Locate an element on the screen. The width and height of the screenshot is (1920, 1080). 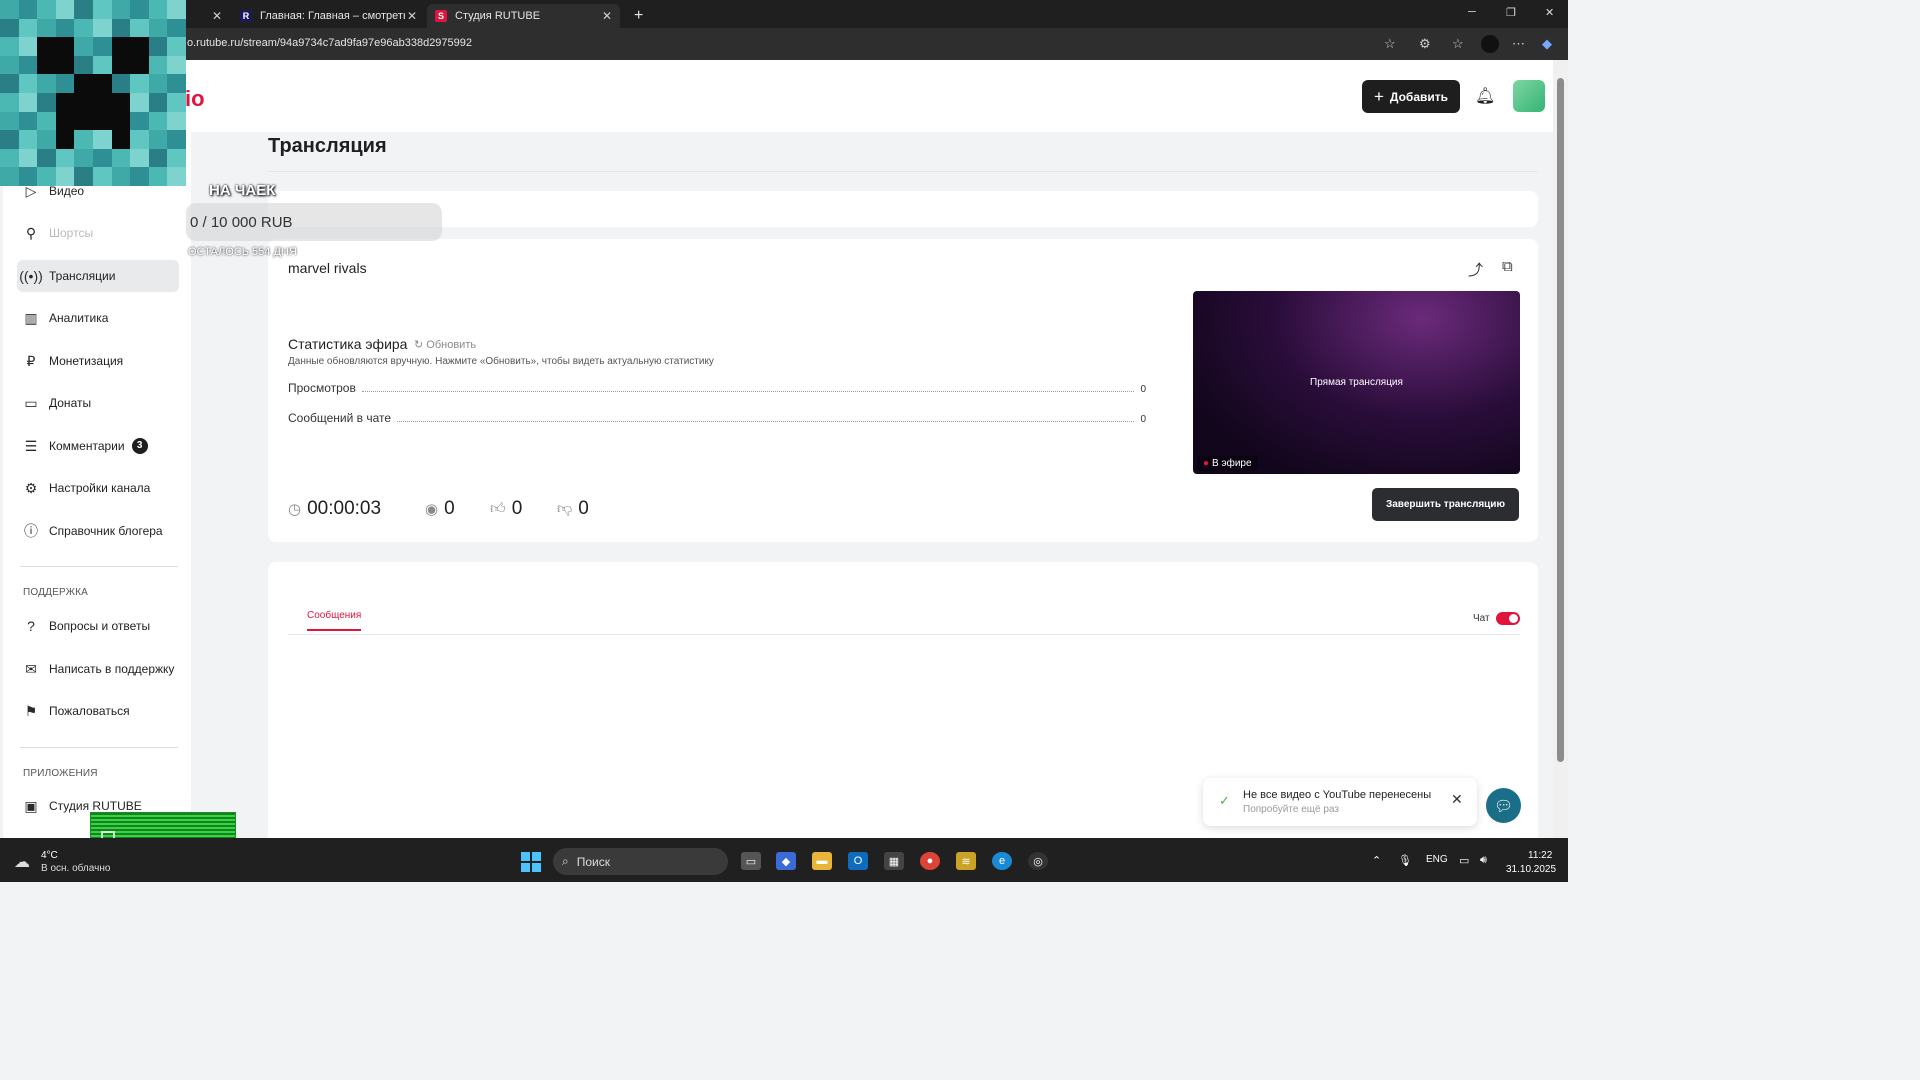
sidebar-item-shorts: ⚲ Шортсы is located at coordinates (98, 233).